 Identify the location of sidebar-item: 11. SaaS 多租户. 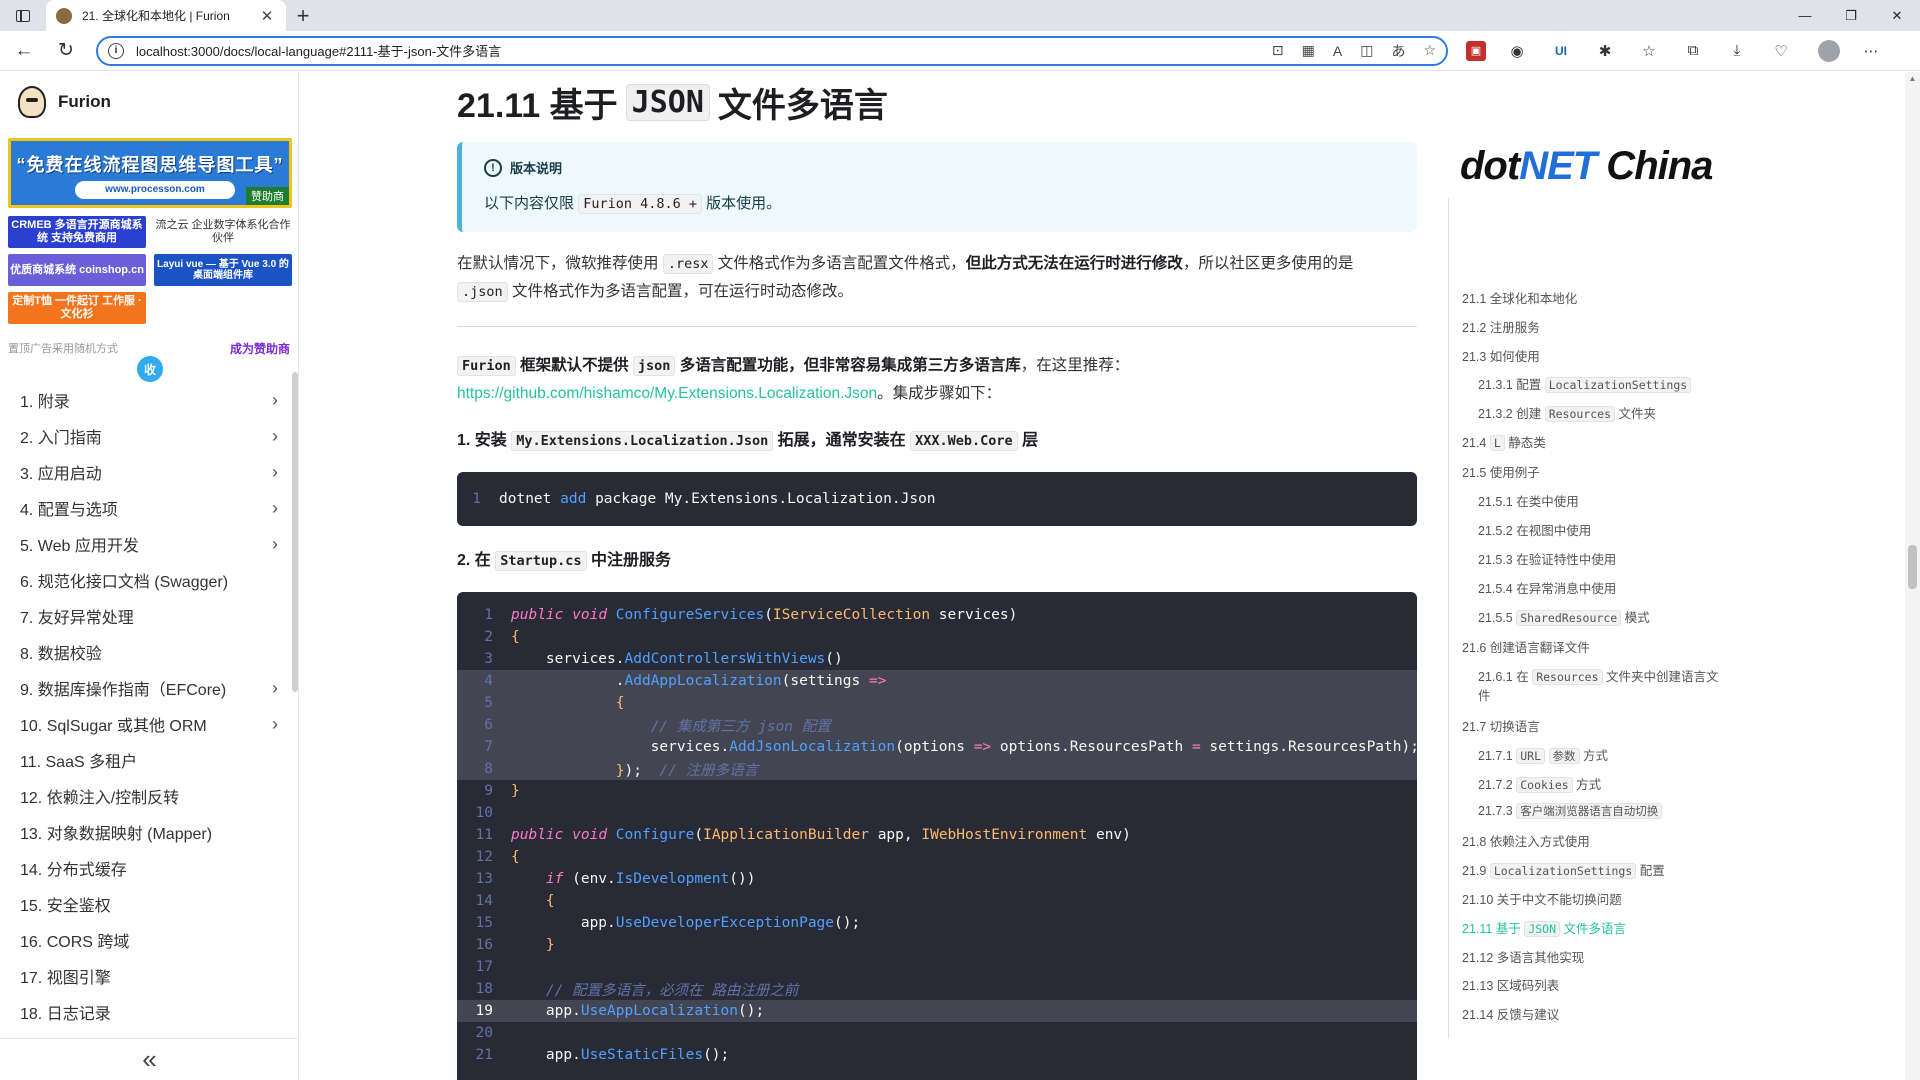
(145, 760).